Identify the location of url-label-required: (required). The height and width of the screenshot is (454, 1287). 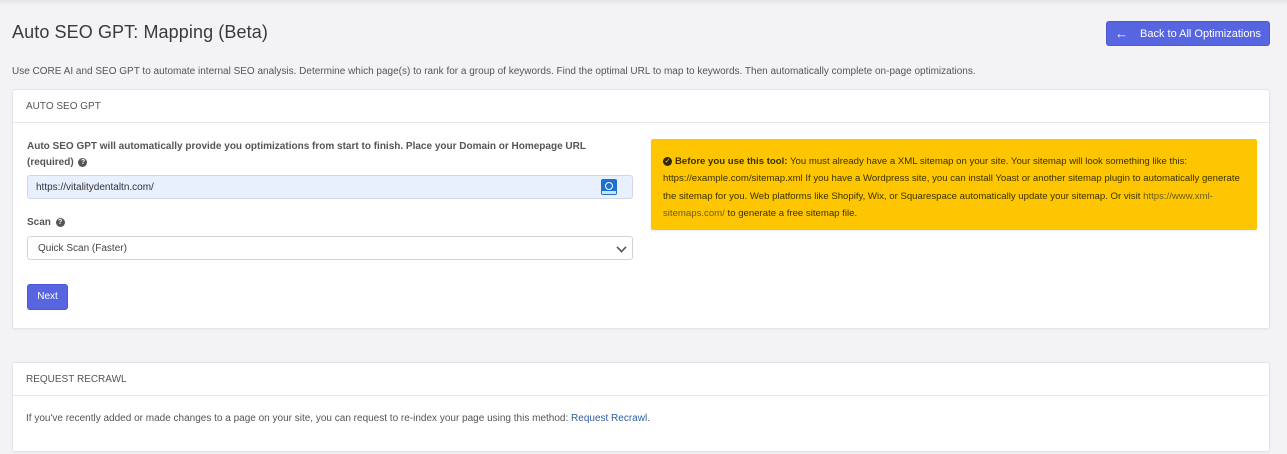
(50, 162).